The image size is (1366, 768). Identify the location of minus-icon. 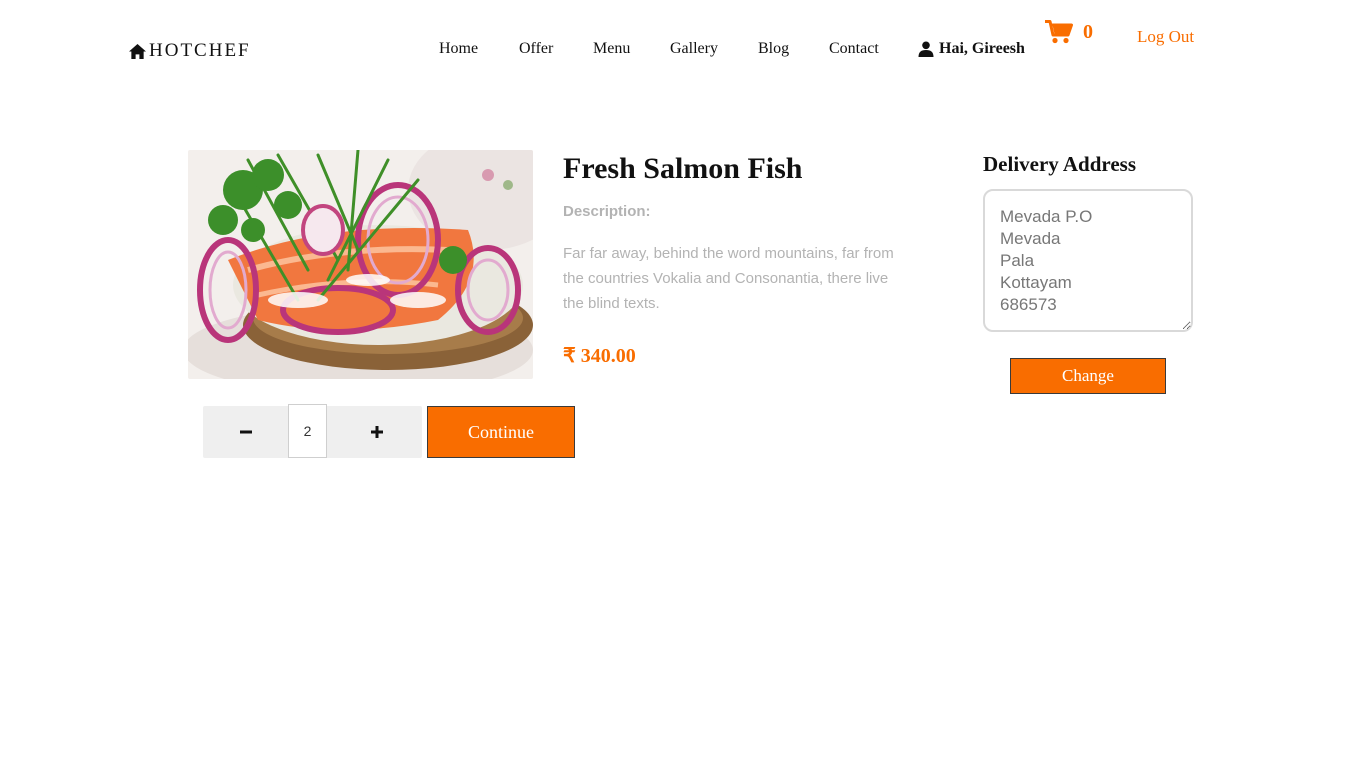
(245, 432).